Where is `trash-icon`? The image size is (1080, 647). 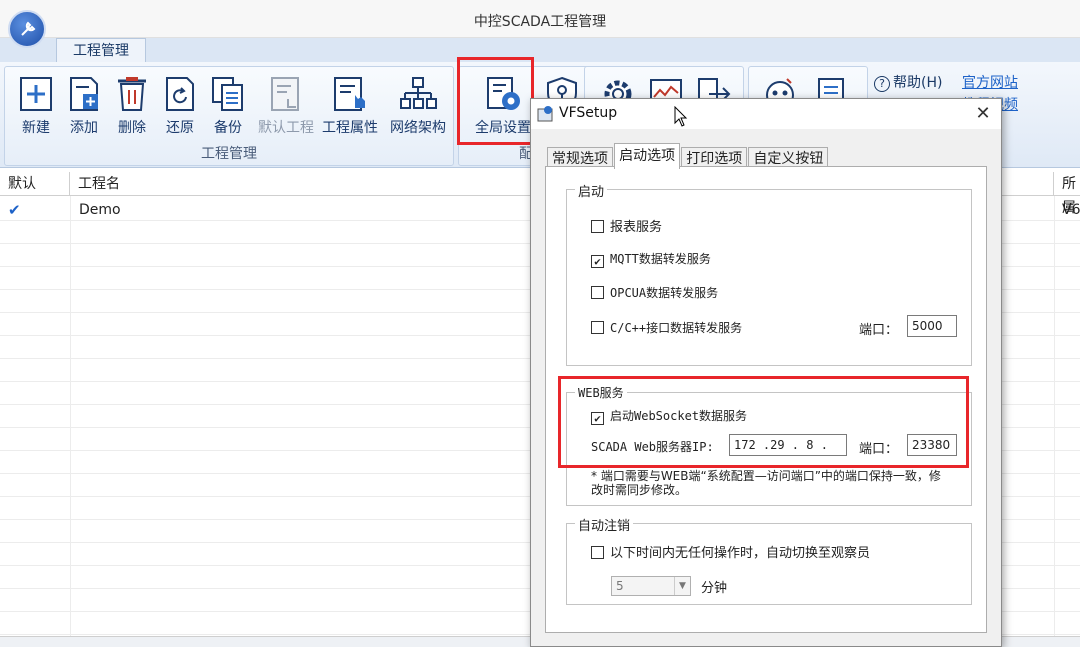 trash-icon is located at coordinates (132, 94).